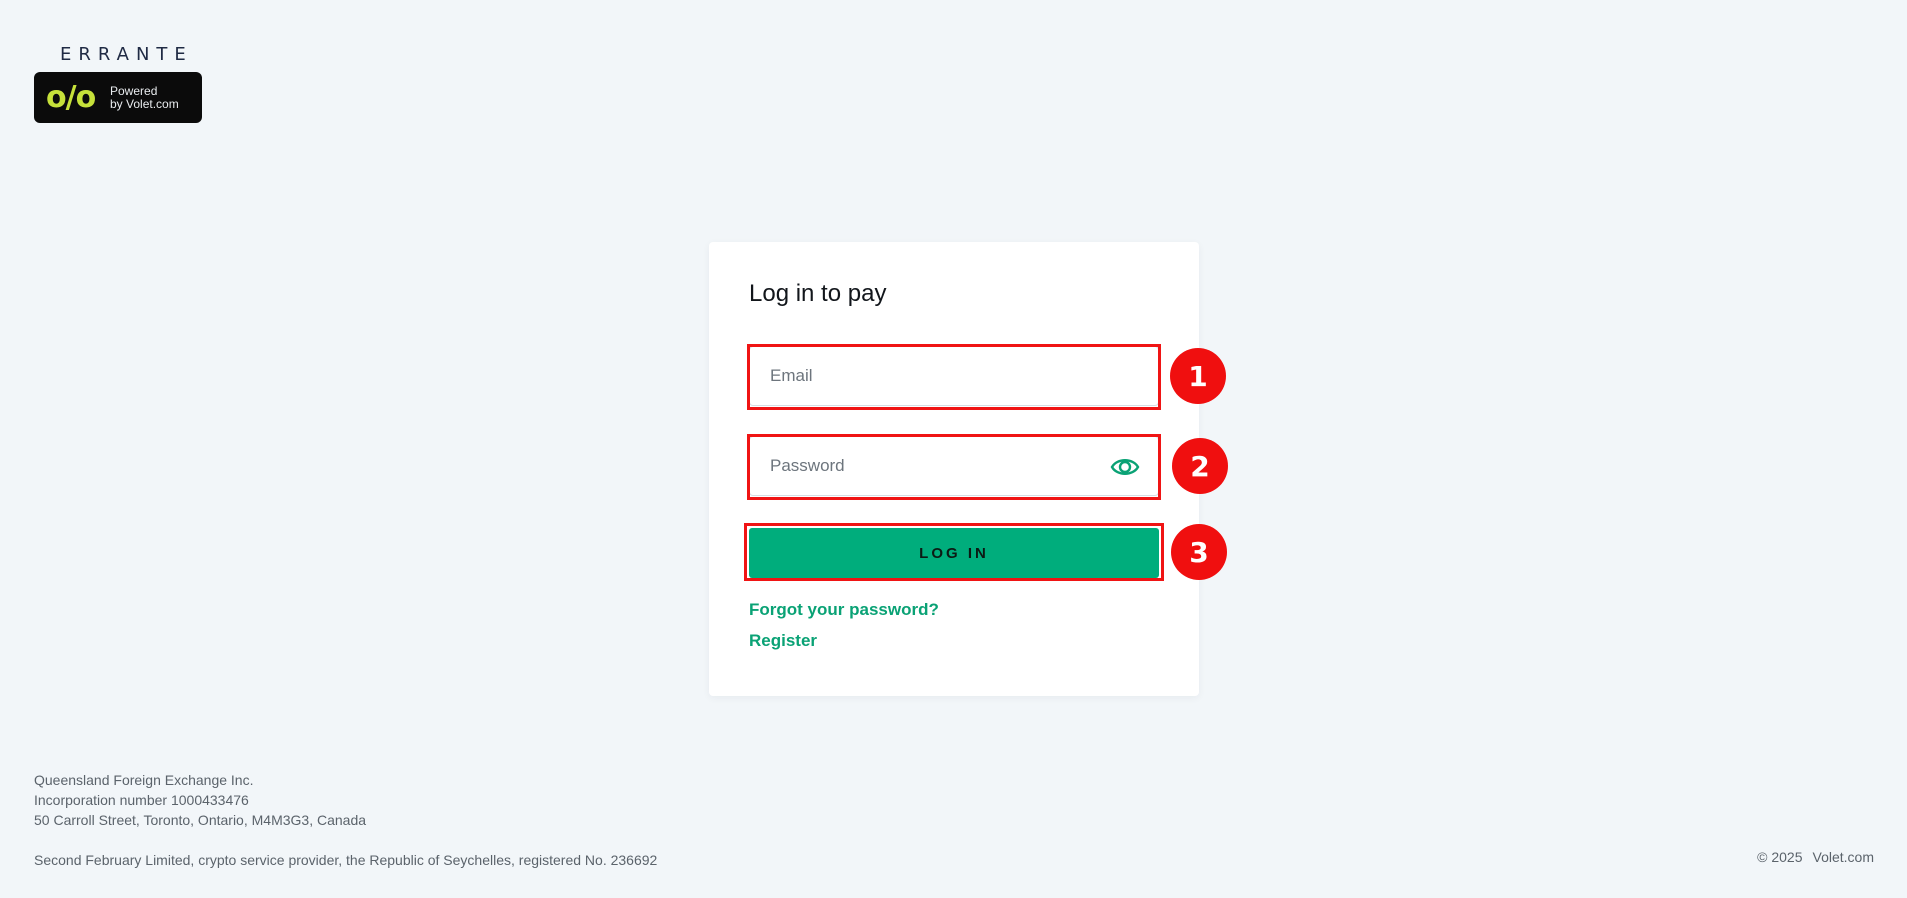  Describe the element at coordinates (144, 780) in the screenshot. I see `company-name: Queensland Foreign Exchange Inc.` at that location.